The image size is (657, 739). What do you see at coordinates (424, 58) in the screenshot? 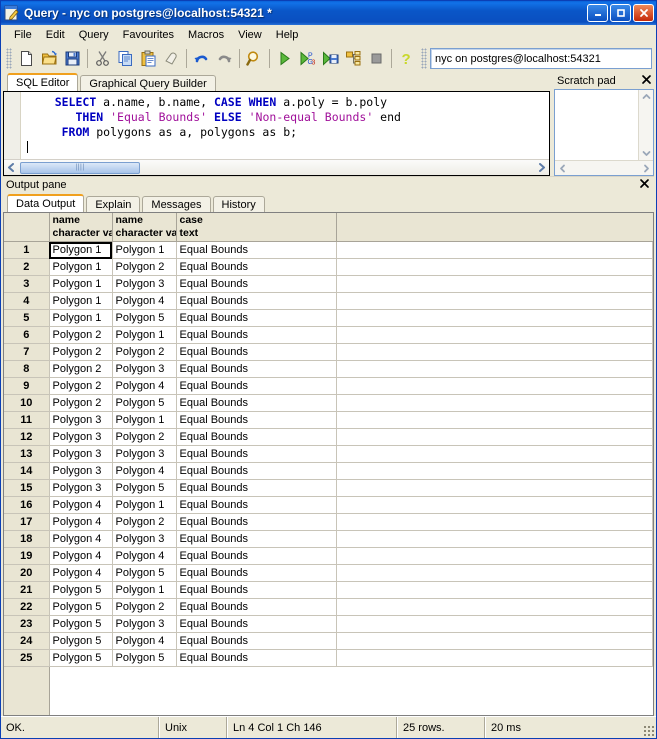
I see `toolbar-grip` at bounding box center [424, 58].